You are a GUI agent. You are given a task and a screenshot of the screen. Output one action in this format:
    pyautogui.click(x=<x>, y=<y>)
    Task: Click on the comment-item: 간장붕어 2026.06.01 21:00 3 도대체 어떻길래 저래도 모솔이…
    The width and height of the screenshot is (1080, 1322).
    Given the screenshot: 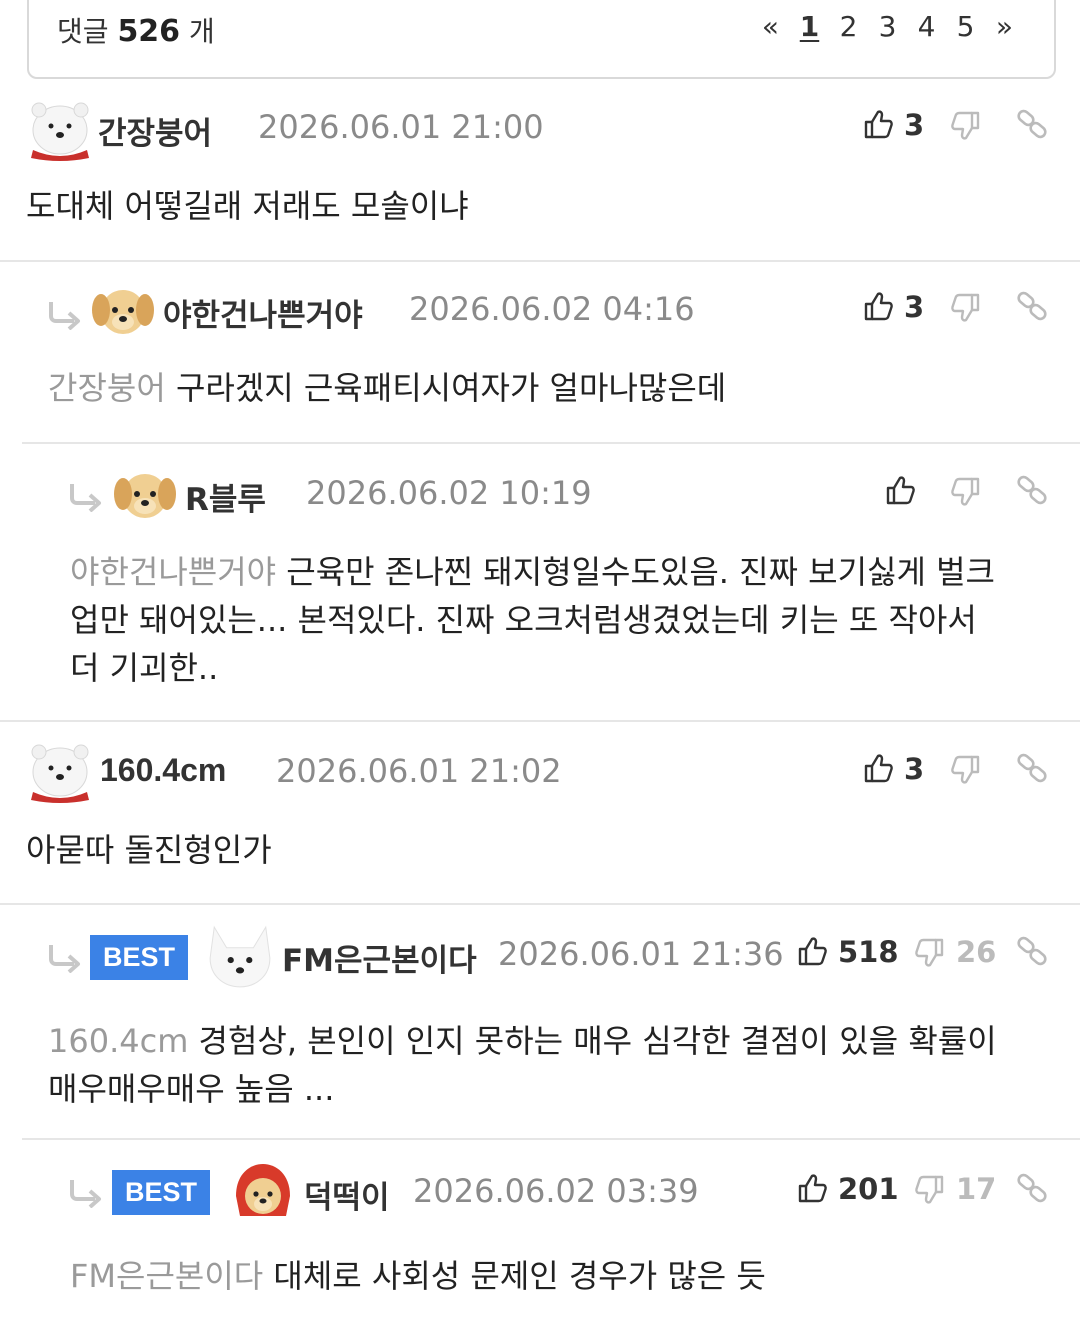 What is the action you would take?
    pyautogui.click(x=540, y=175)
    